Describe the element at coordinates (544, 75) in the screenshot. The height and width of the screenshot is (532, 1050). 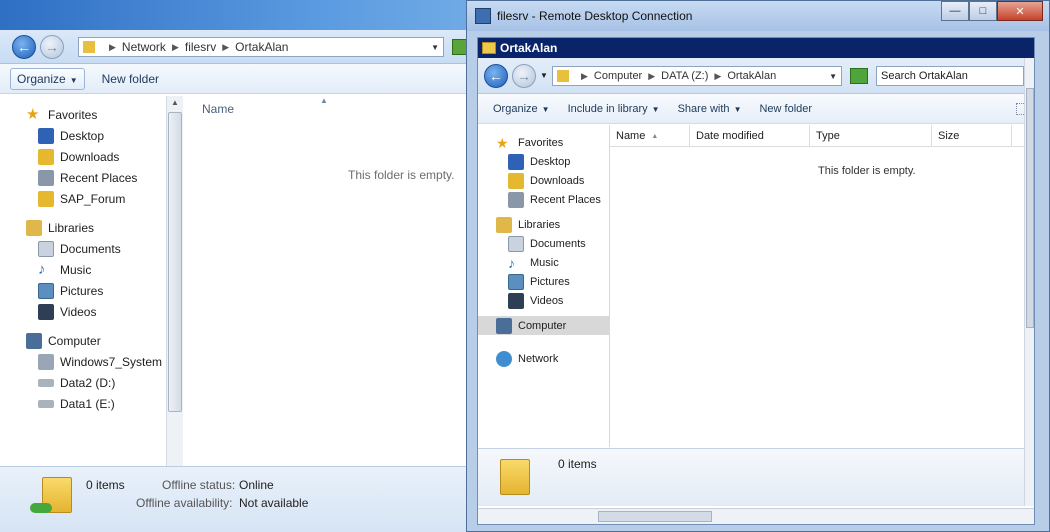
I see `history-dropdown-icon: ▼` at that location.